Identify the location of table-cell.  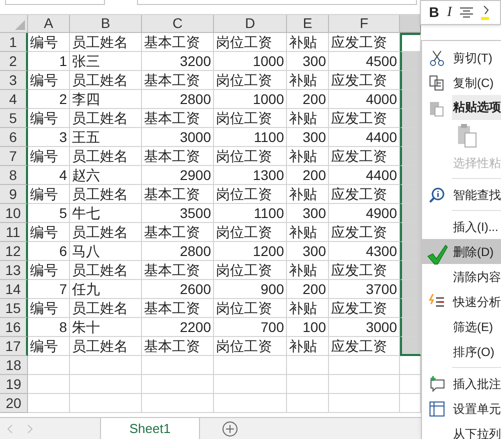
(410, 42).